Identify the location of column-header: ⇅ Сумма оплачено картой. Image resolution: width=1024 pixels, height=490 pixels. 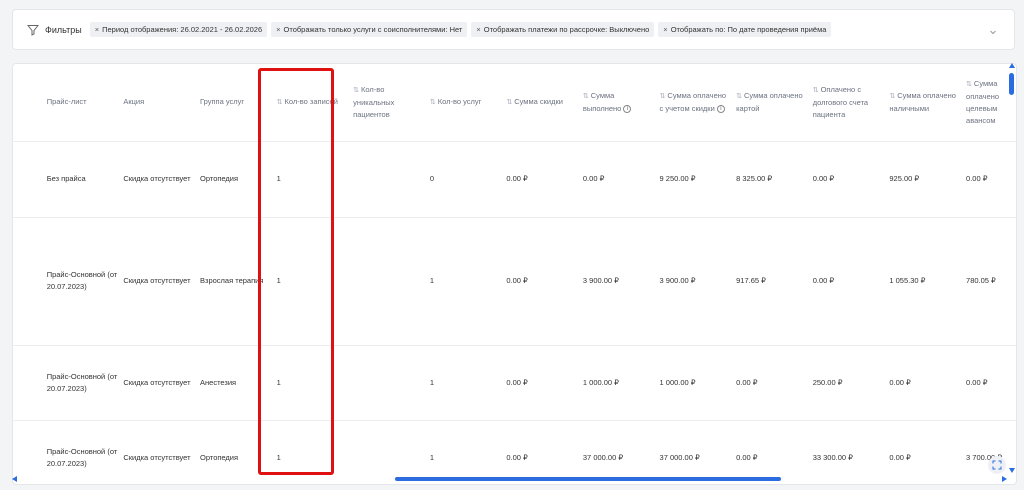
(774, 103).